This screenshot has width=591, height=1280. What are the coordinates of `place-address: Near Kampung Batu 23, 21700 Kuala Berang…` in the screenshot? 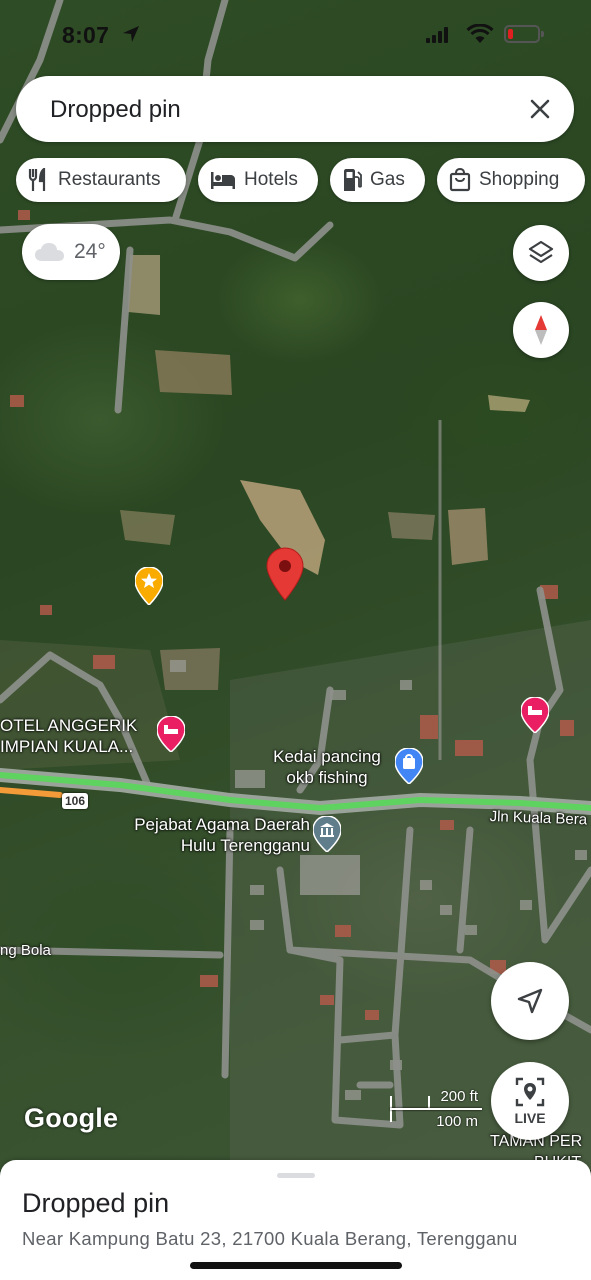 It's located at (270, 1238).